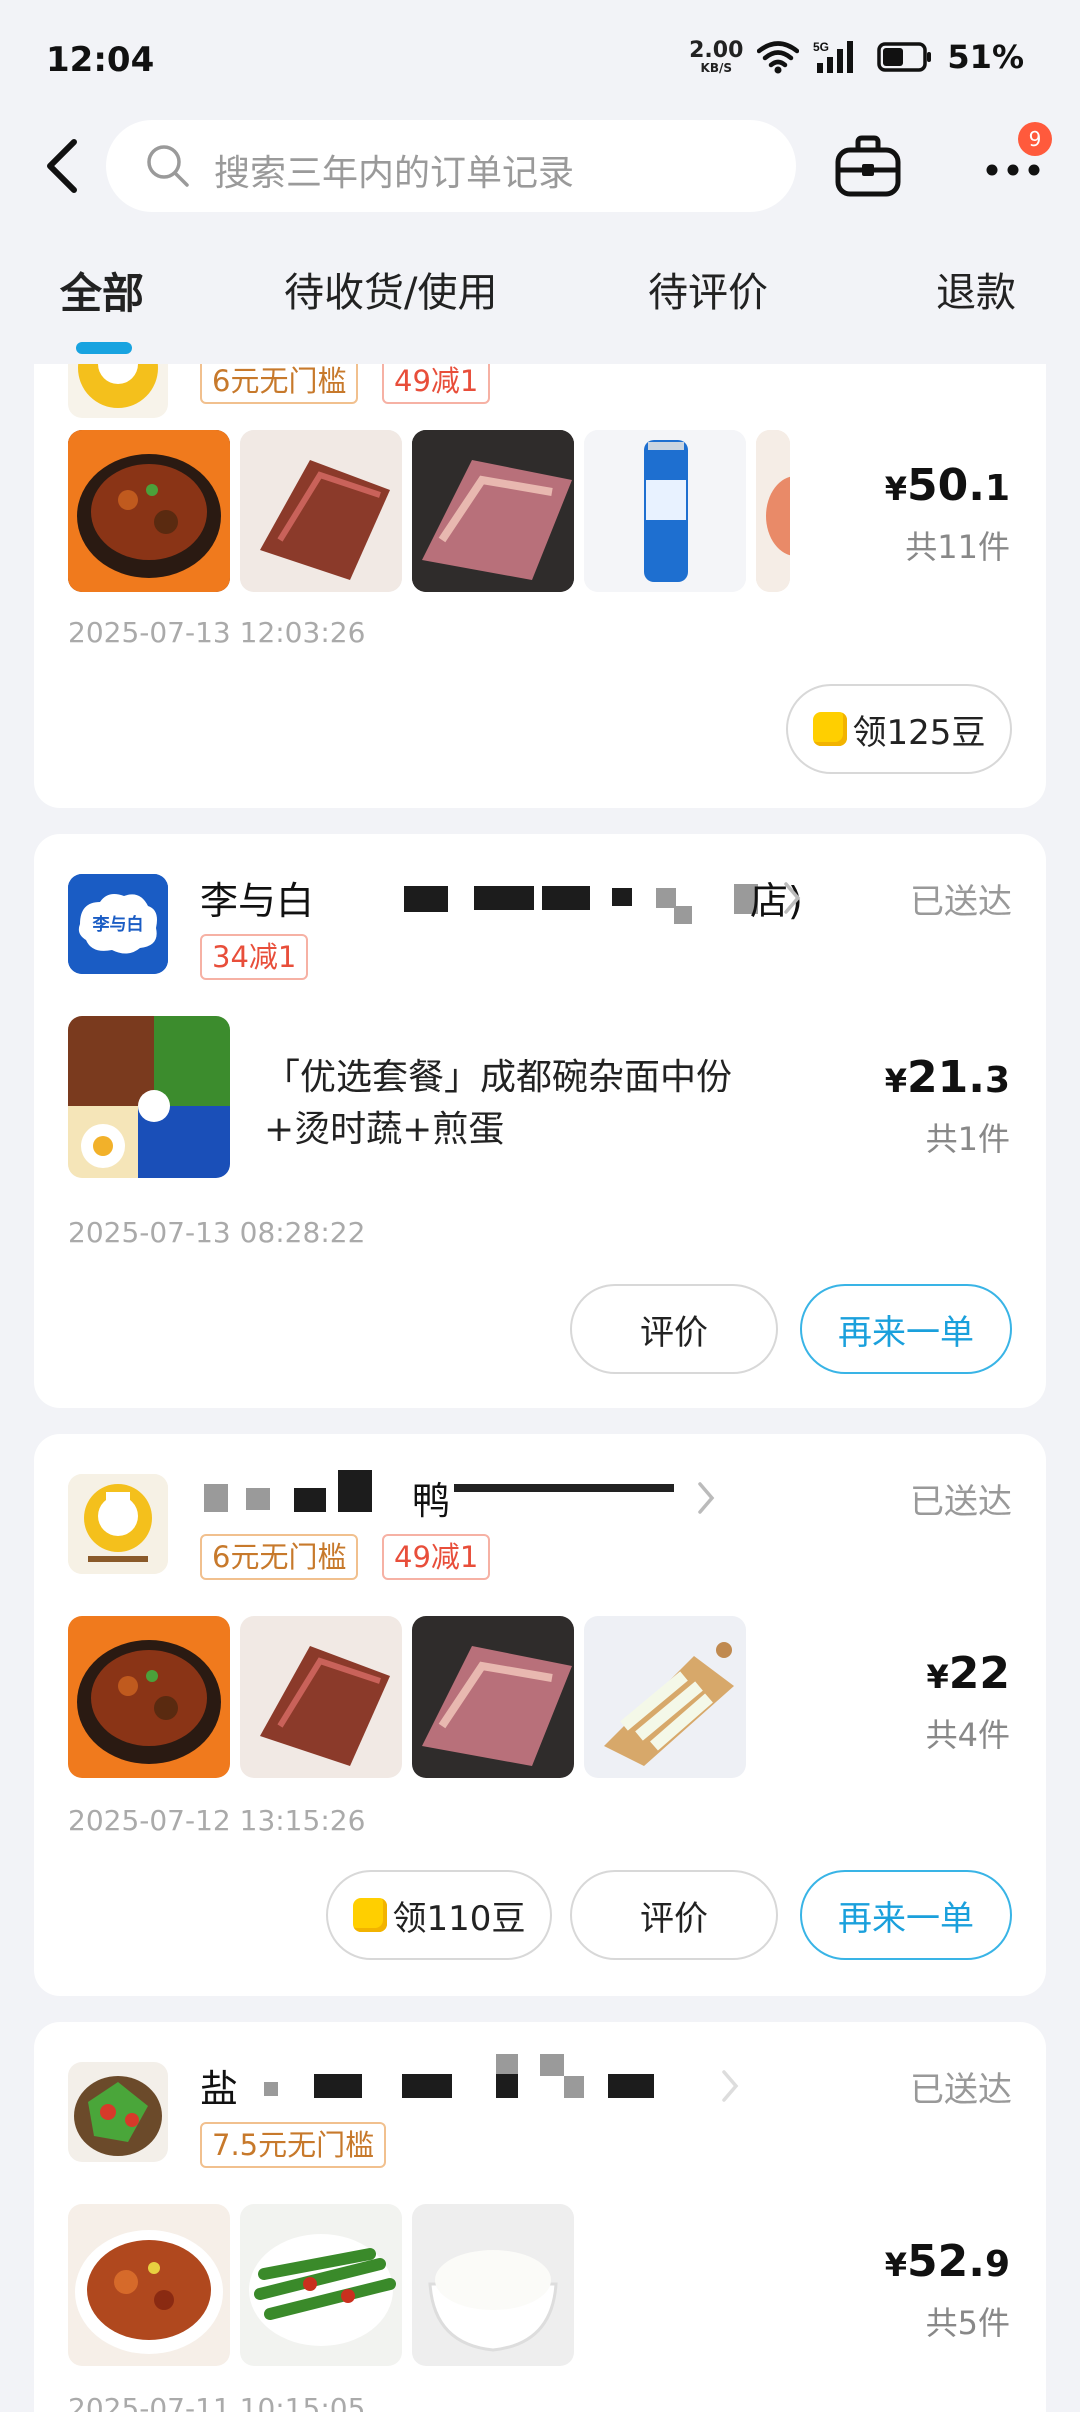 The height and width of the screenshot is (2412, 1080). I want to click on search-bar: 搜索三年内的订单记录, so click(451, 166).